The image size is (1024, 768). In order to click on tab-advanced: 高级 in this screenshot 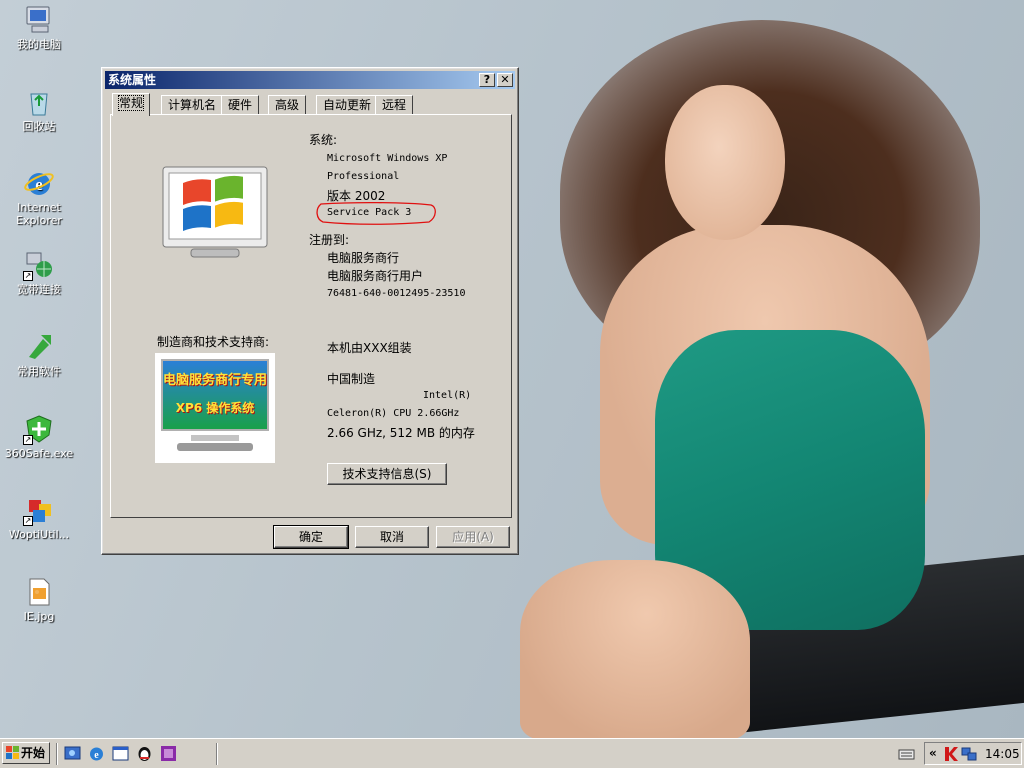, I will do `click(287, 105)`.